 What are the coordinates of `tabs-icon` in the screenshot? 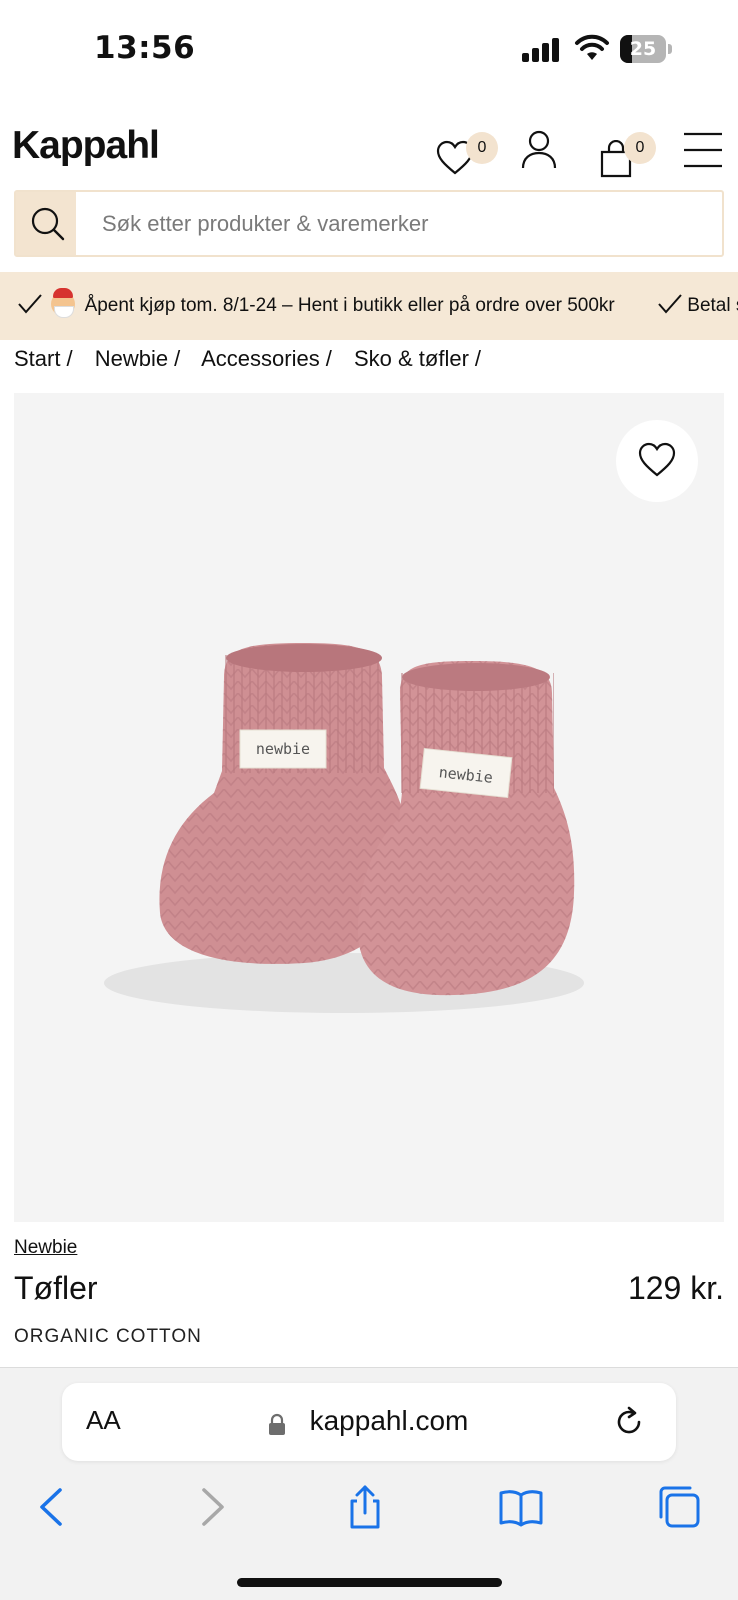 It's located at (679, 1507).